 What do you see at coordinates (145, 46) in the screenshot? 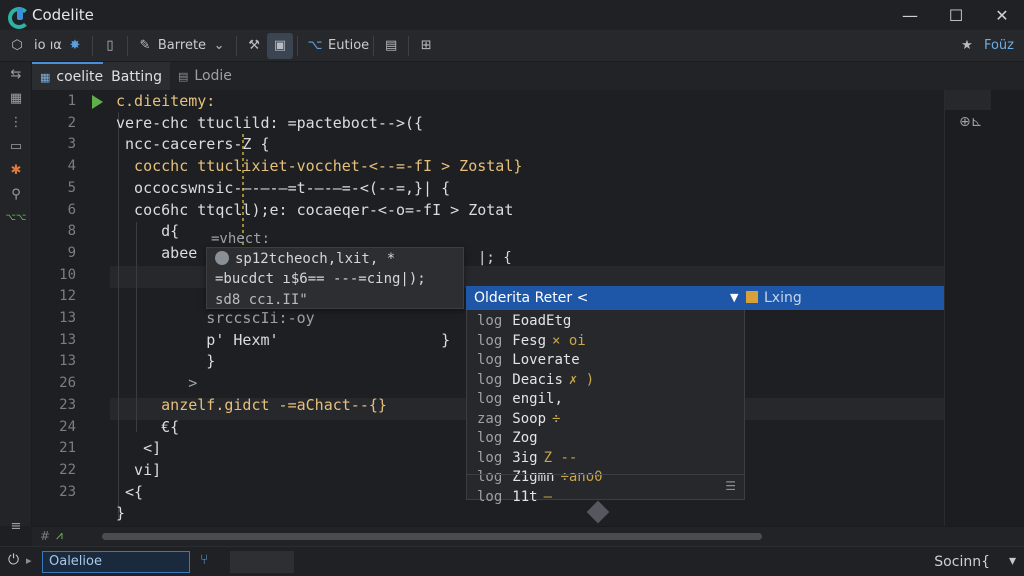
I see `edit-pencil-icon: ✎` at bounding box center [145, 46].